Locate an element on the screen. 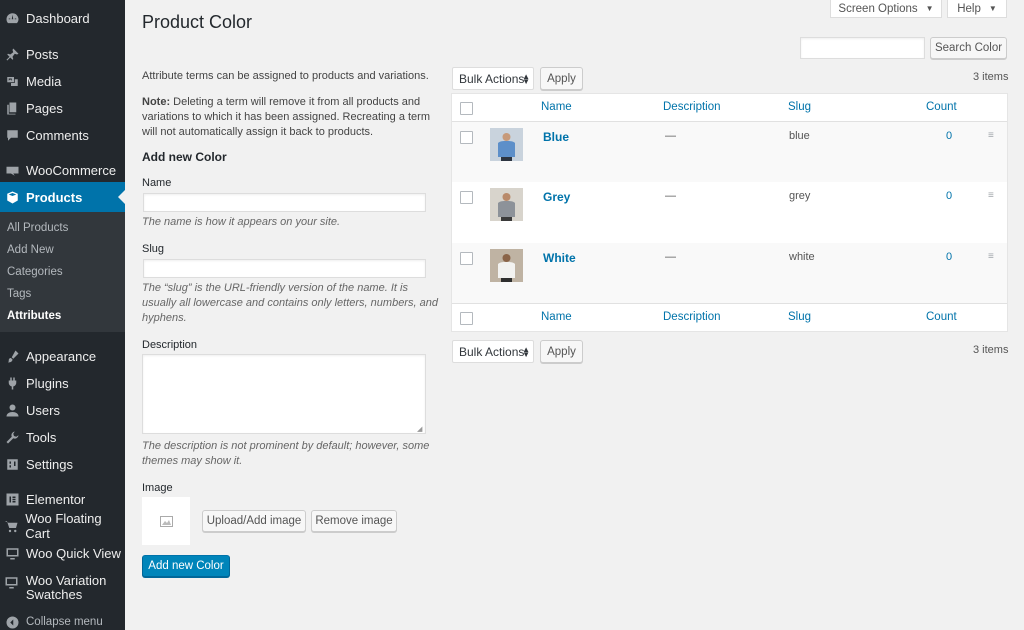 The height and width of the screenshot is (630, 1024). person-photo-icon is located at coordinates (506, 204).